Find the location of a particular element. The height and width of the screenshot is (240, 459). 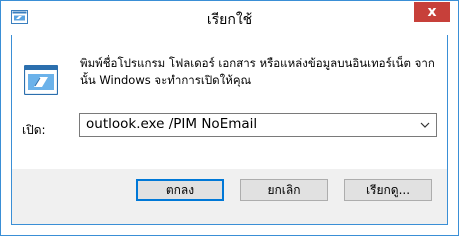

close-button: x is located at coordinates (432, 12).